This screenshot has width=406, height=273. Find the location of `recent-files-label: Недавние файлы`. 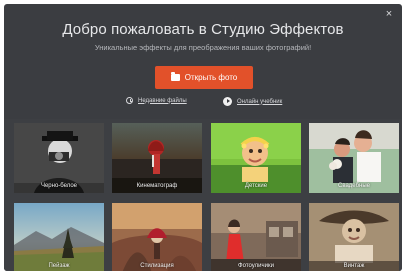

recent-files-label: Недавние файлы is located at coordinates (162, 100).